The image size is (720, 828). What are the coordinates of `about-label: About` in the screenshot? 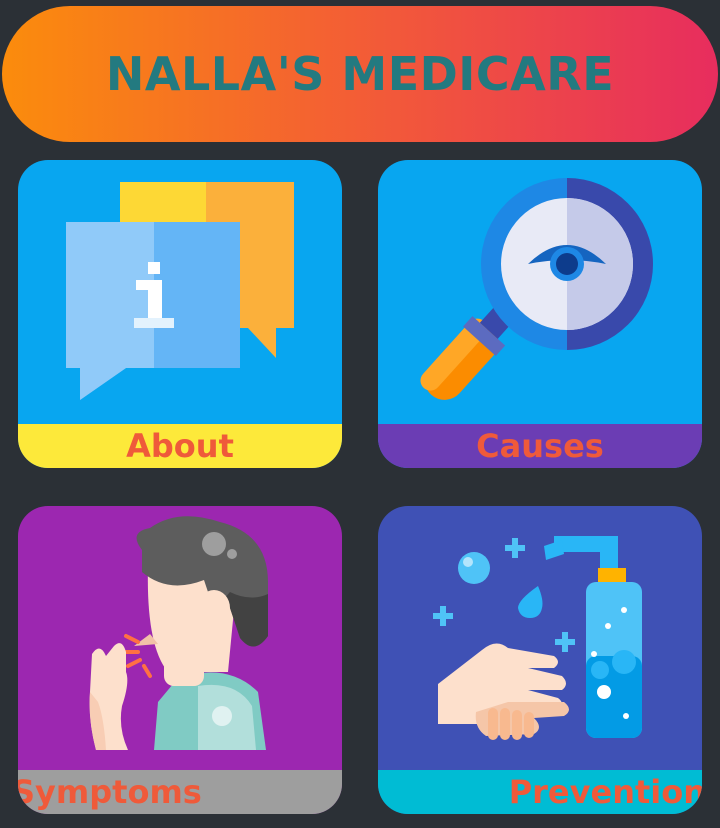 It's located at (180, 446).